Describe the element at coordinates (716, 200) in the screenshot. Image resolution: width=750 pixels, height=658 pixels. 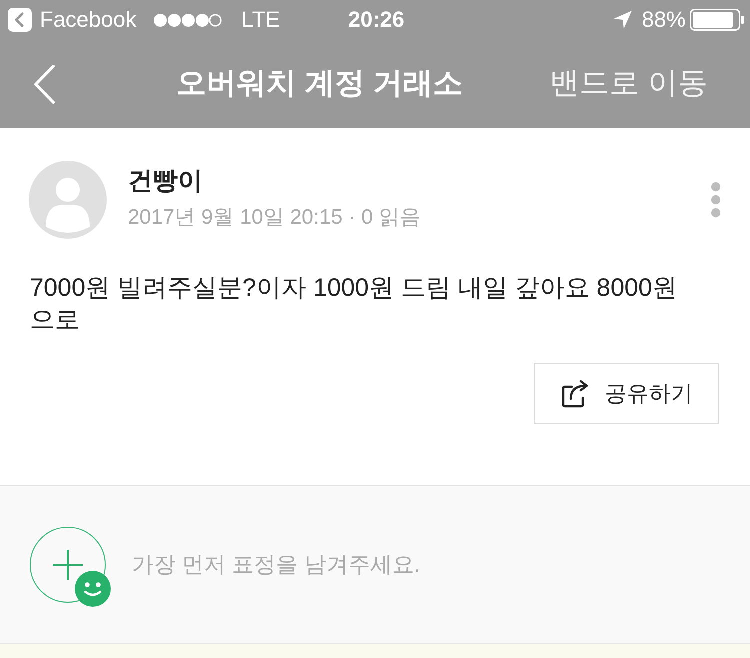
I see `vertical-dots-icon` at that location.